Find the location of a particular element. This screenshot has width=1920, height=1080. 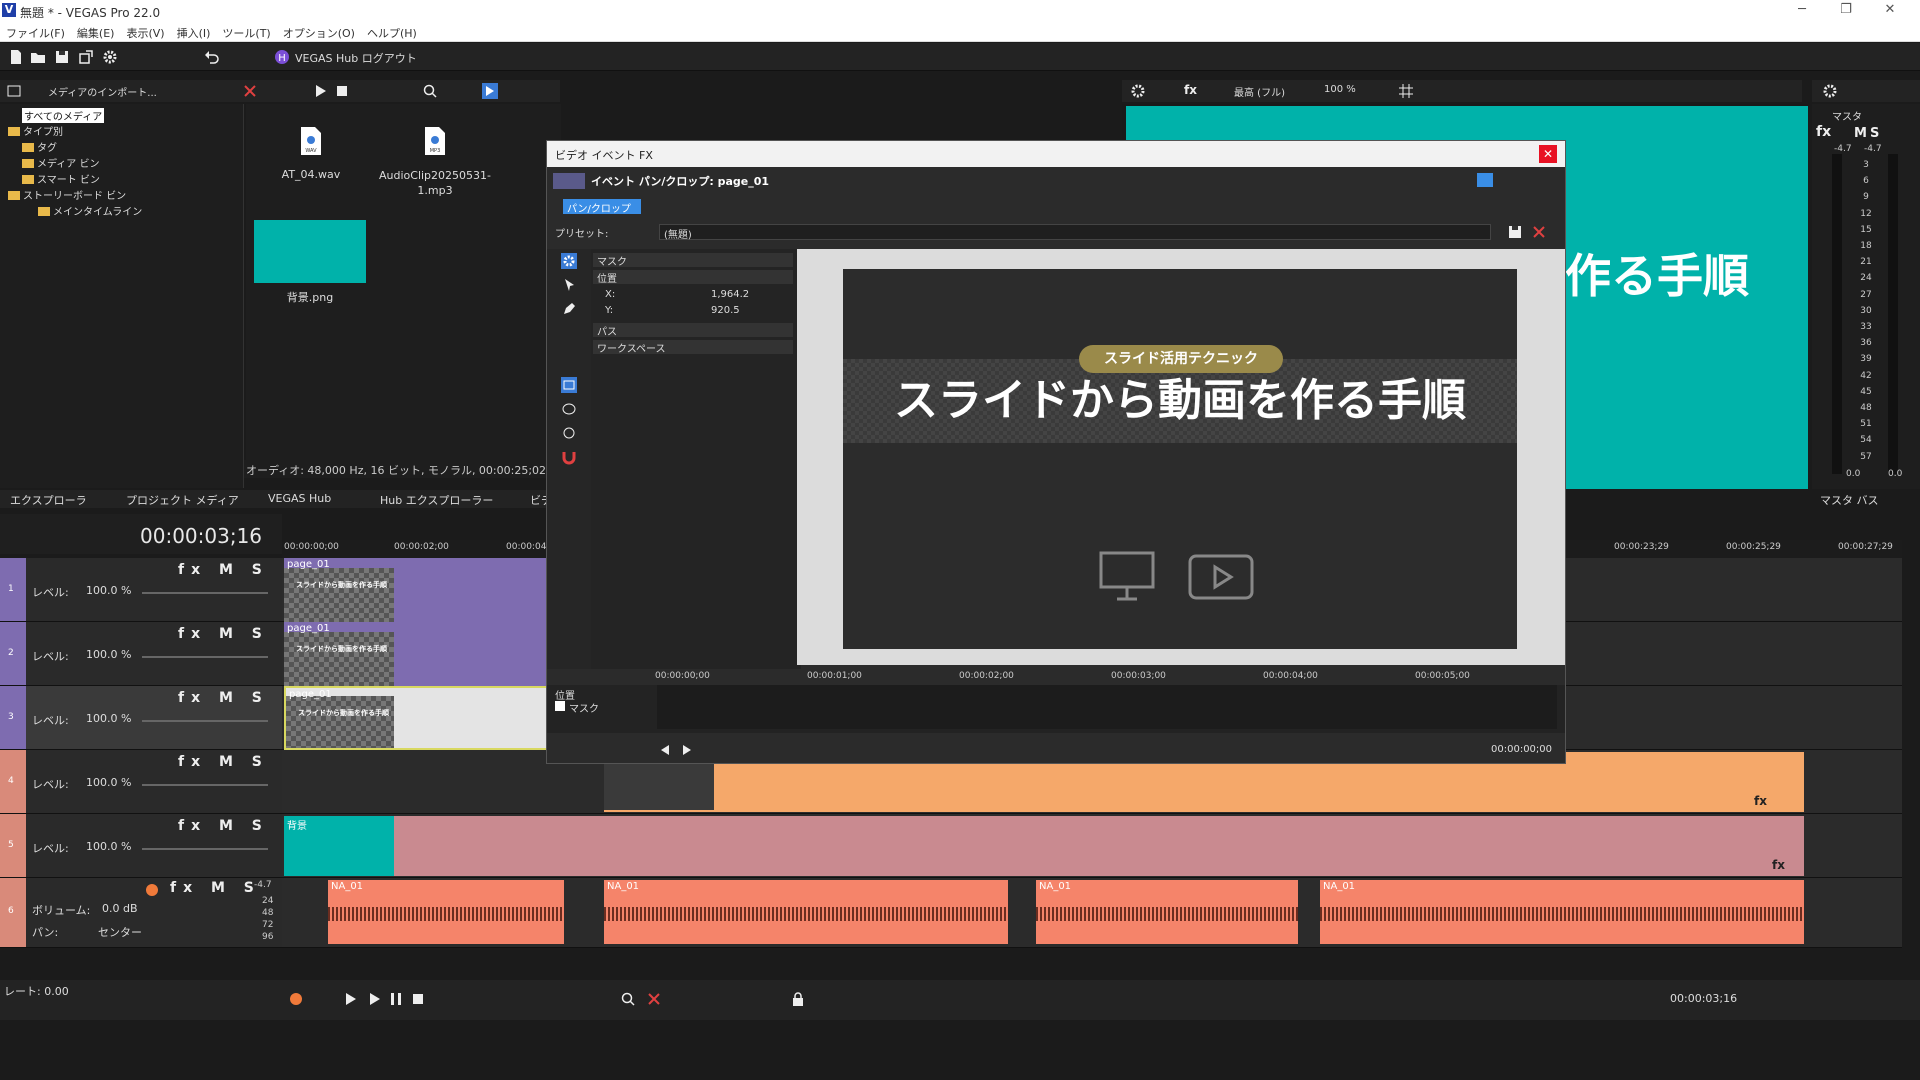

save-preset-icon is located at coordinates (1515, 232).